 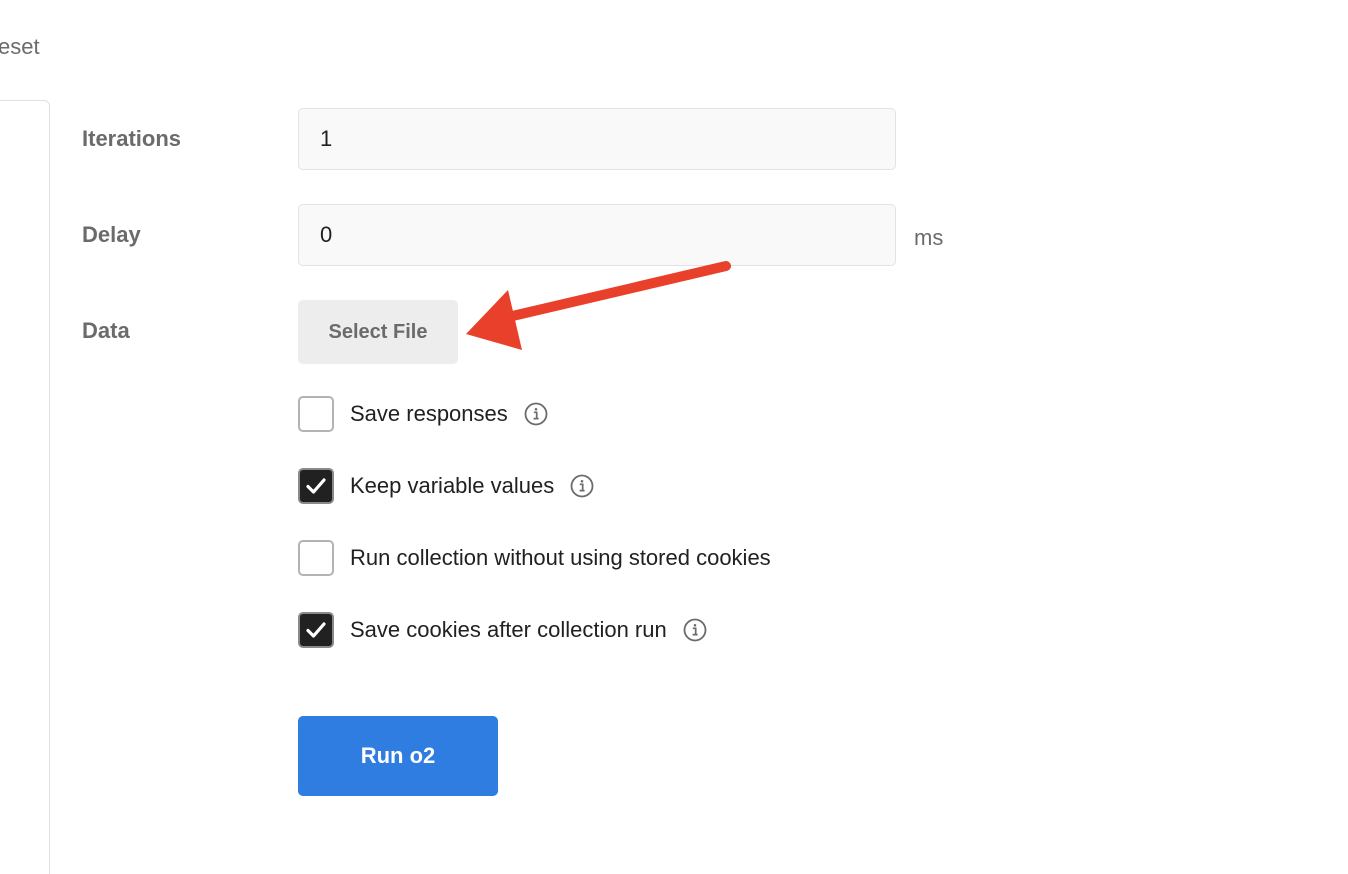 I want to click on keep-variable-values-label: Keep variable values, so click(x=452, y=485).